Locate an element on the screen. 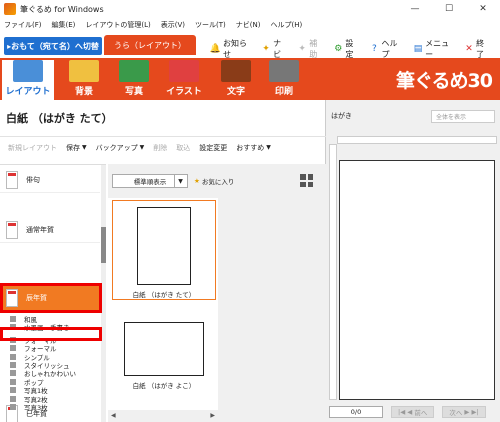 The width and height of the screenshot is (500, 422). favorite-label: お気に入り is located at coordinates (218, 182).